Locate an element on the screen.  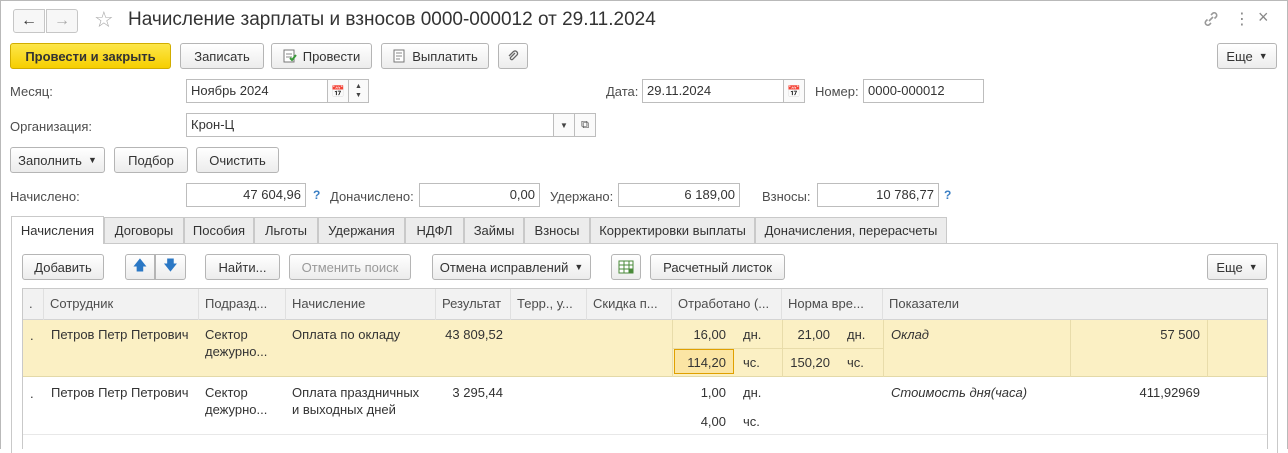
calendar-icon: 📅 is located at coordinates (338, 91).